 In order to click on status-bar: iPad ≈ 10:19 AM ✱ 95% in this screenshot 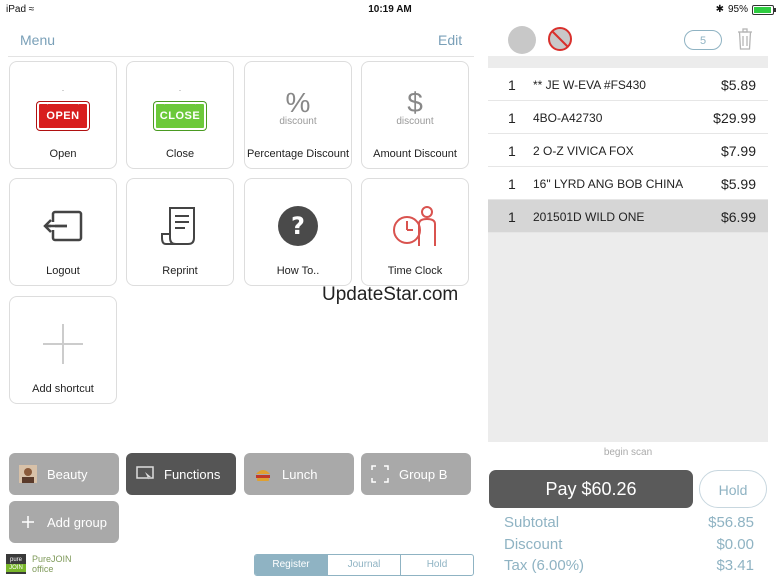, I will do `click(390, 10)`.